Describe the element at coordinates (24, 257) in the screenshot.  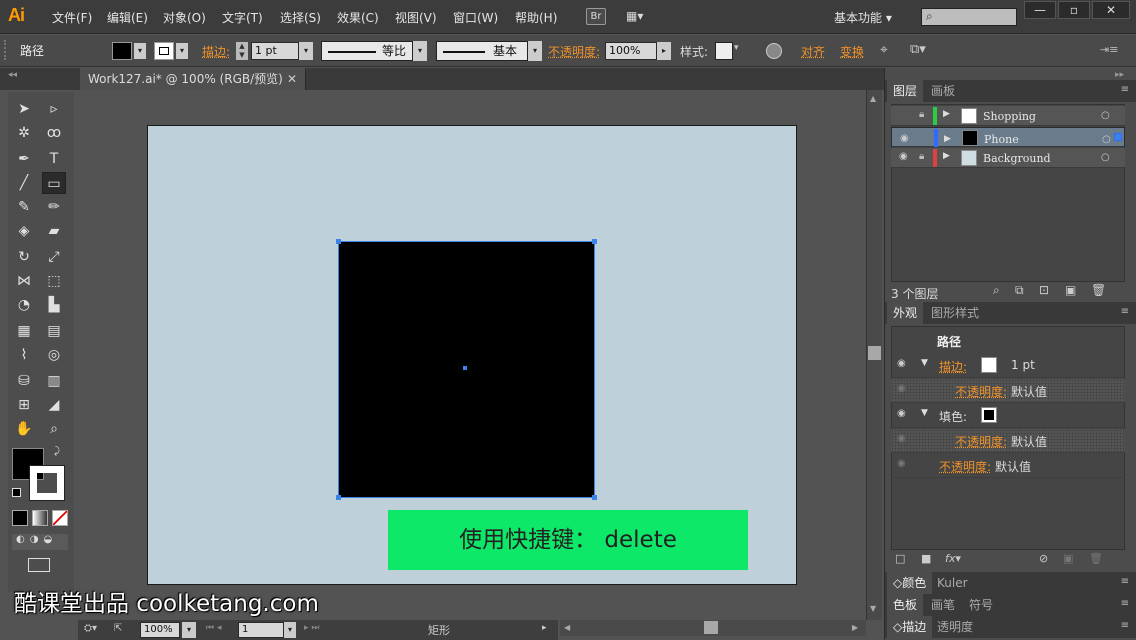
I see `rotate-tool-icon: ↻` at that location.